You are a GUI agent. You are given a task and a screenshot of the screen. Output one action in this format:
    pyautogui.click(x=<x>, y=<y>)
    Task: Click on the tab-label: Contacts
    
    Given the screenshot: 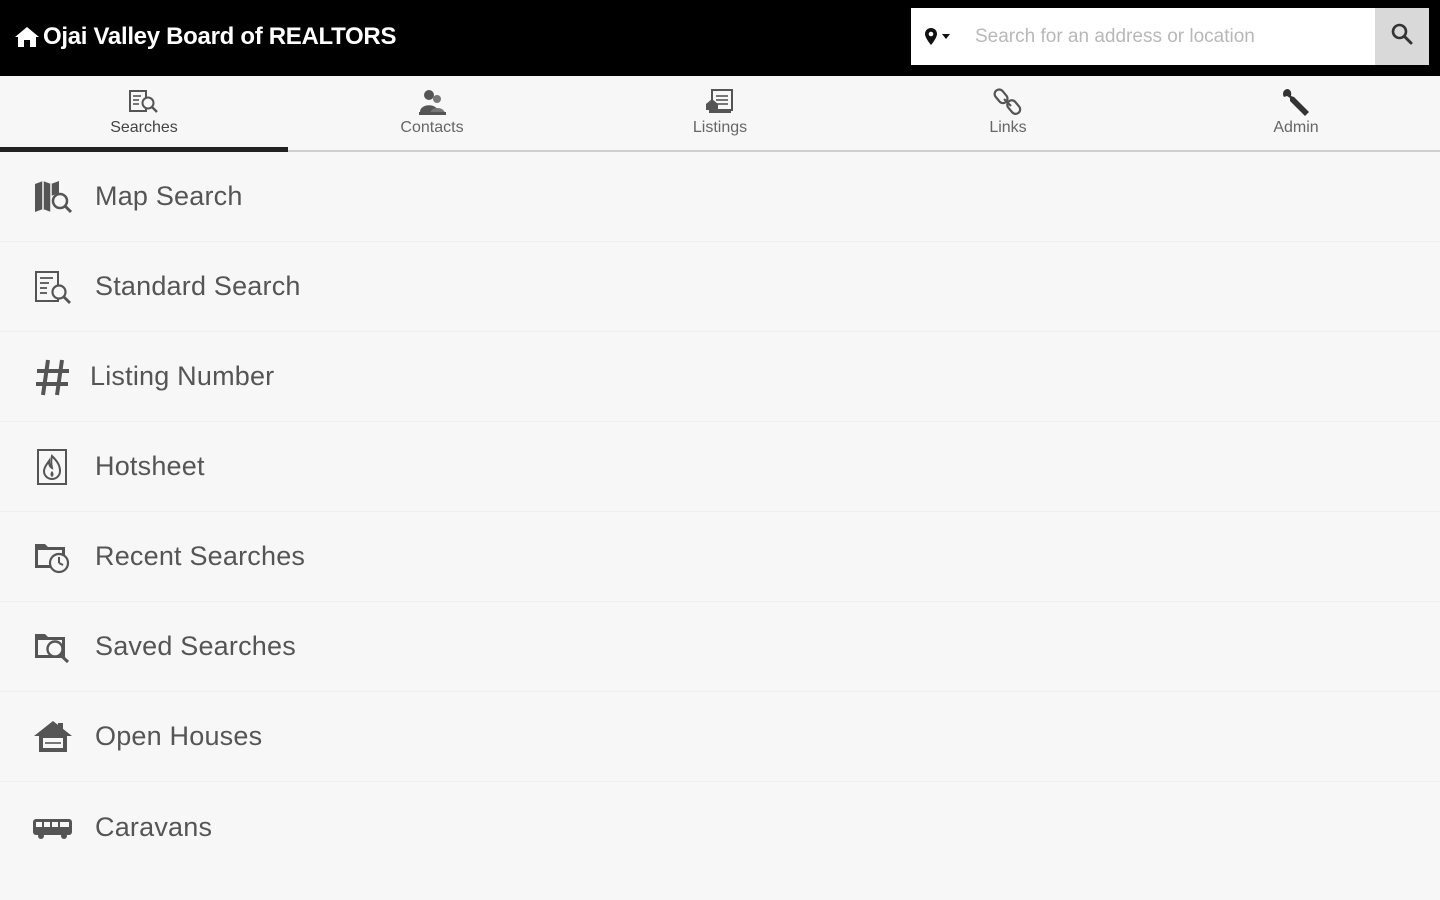 What is the action you would take?
    pyautogui.click(x=432, y=127)
    